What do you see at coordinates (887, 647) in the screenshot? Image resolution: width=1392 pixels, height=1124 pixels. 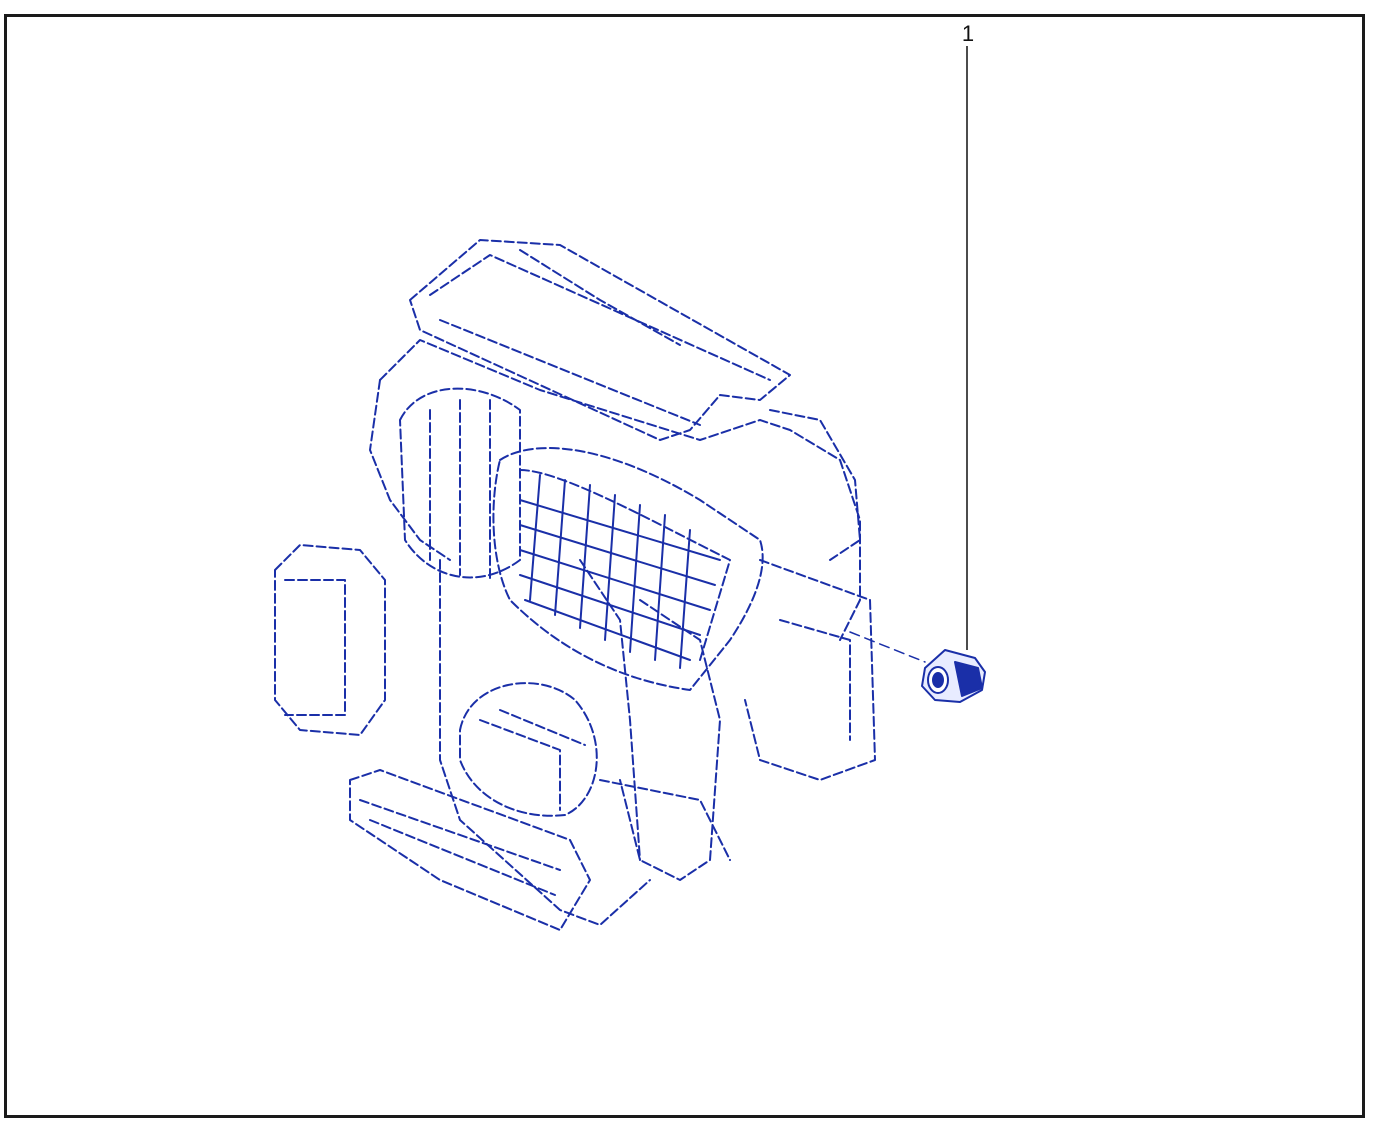 I see `alignment-line` at bounding box center [887, 647].